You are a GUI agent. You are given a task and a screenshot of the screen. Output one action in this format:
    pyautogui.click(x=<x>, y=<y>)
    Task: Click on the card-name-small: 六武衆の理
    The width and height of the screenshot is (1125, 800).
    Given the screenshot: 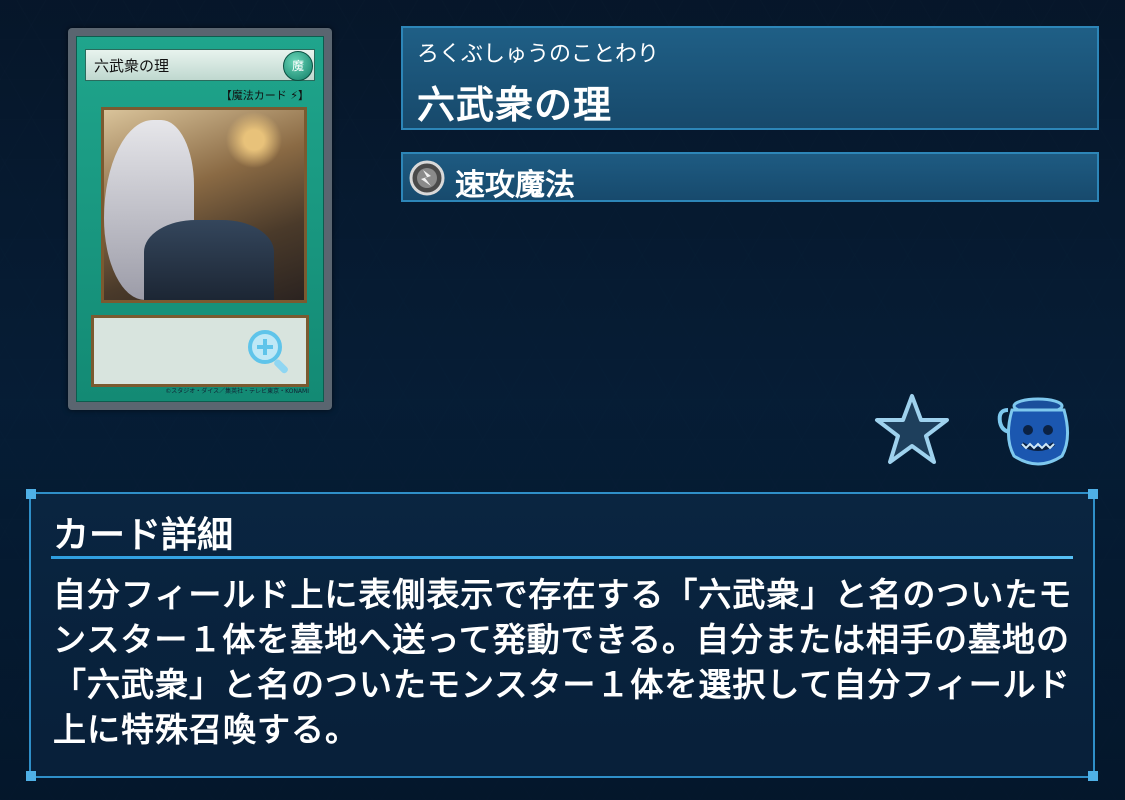 What is the action you would take?
    pyautogui.click(x=132, y=66)
    